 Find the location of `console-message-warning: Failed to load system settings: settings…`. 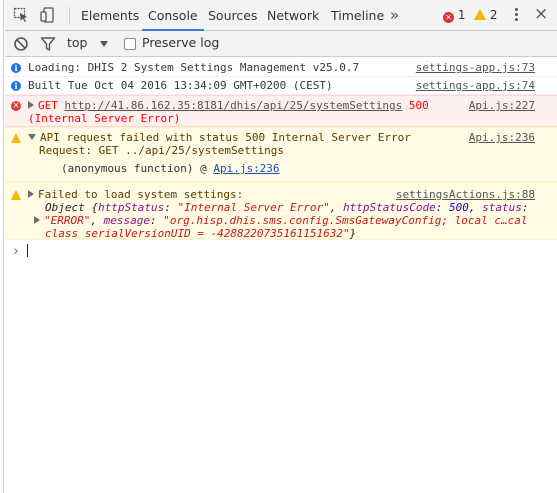

console-message-warning: Failed to load system settings: settings… is located at coordinates (281, 211).